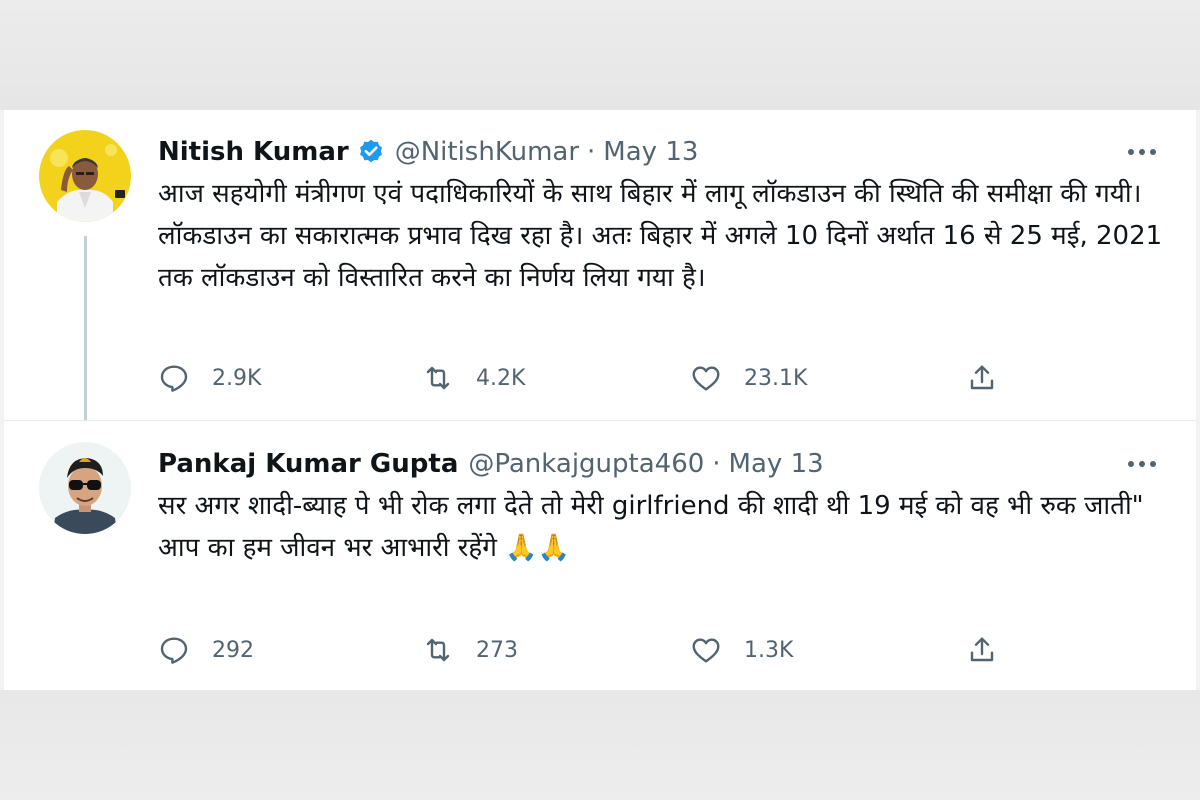  Describe the element at coordinates (85, 328) in the screenshot. I see `thread-connector-line` at that location.